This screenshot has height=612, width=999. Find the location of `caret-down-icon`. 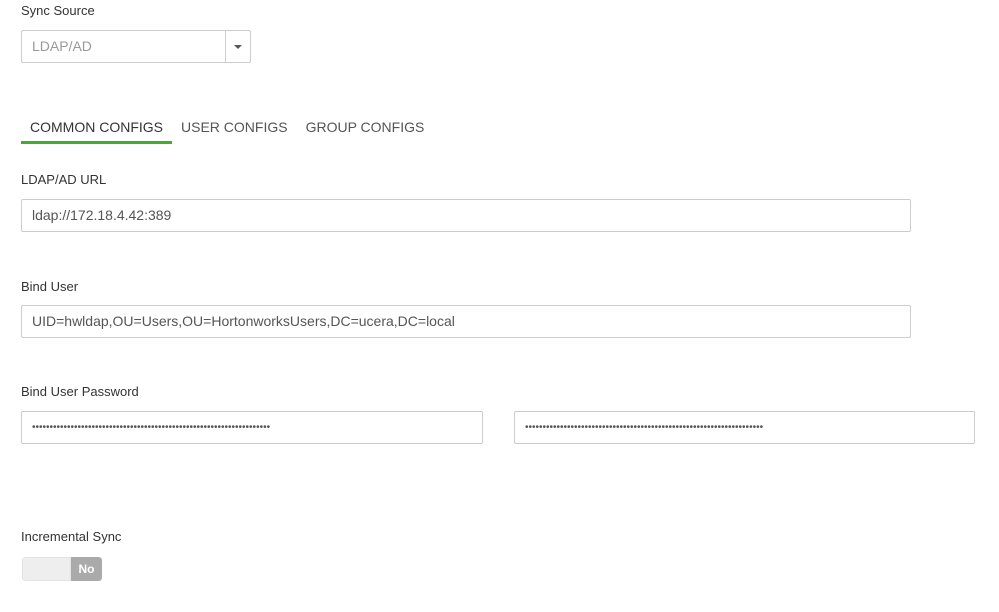

caret-down-icon is located at coordinates (238, 46).